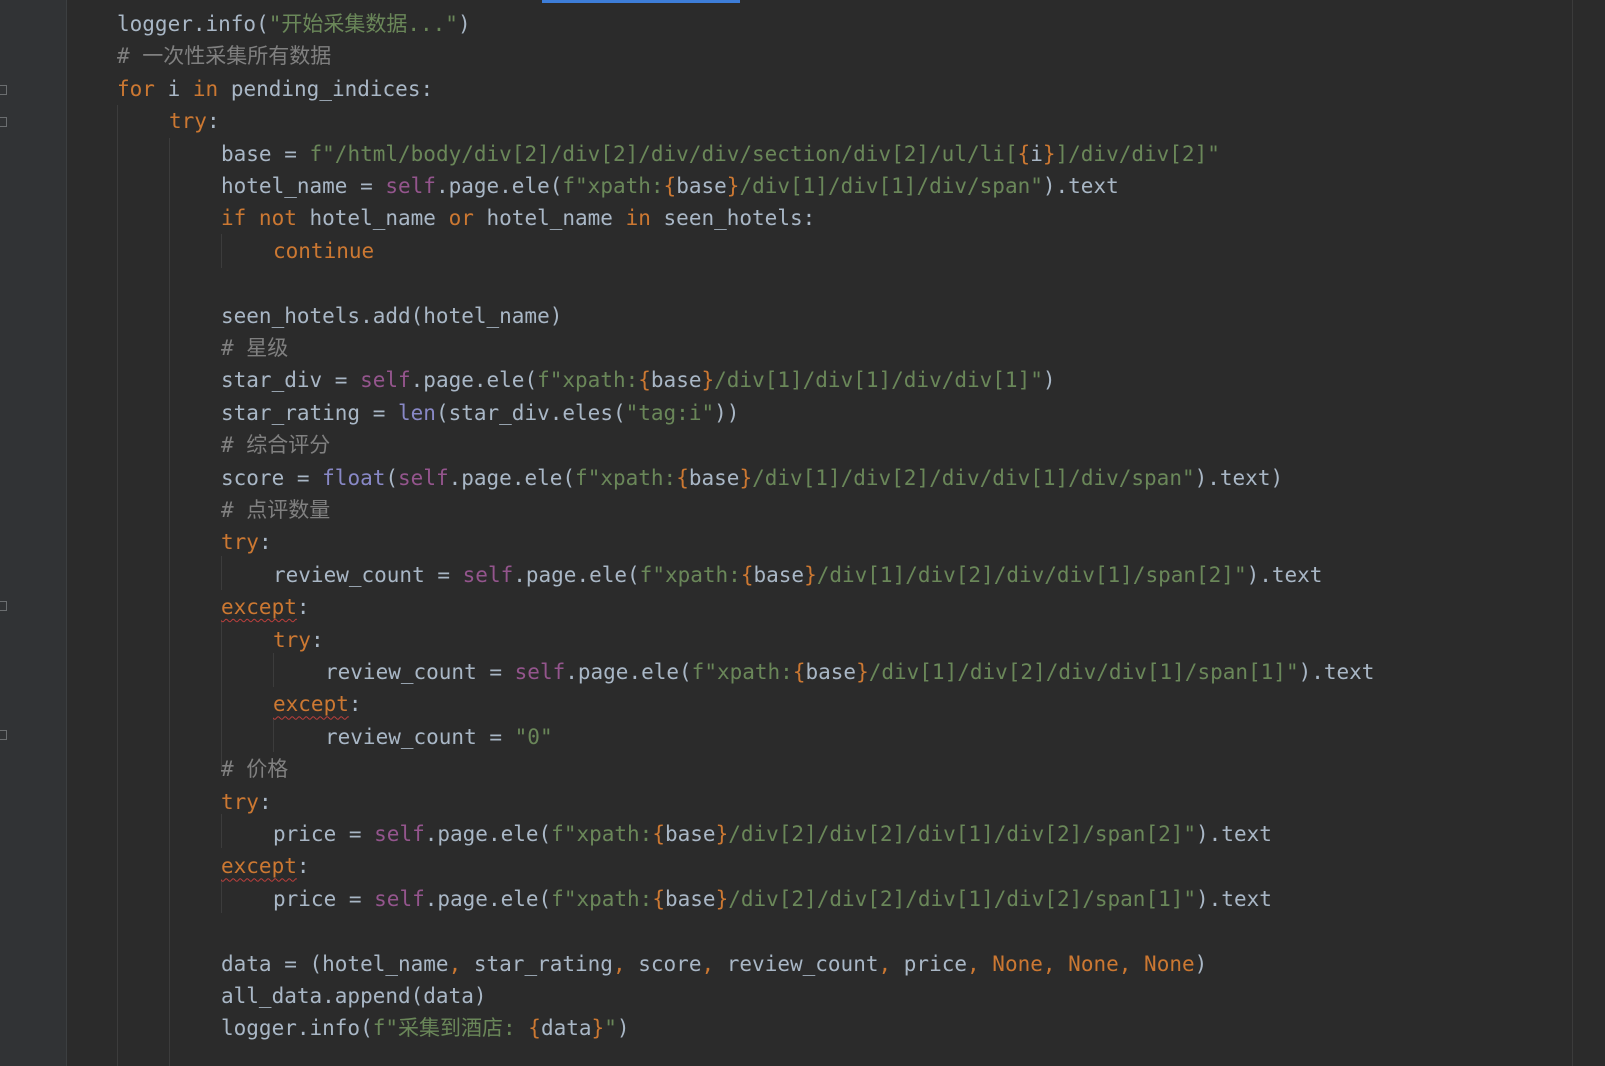 This screenshot has width=1605, height=1066. I want to click on code-line: # 价格, so click(254, 769).